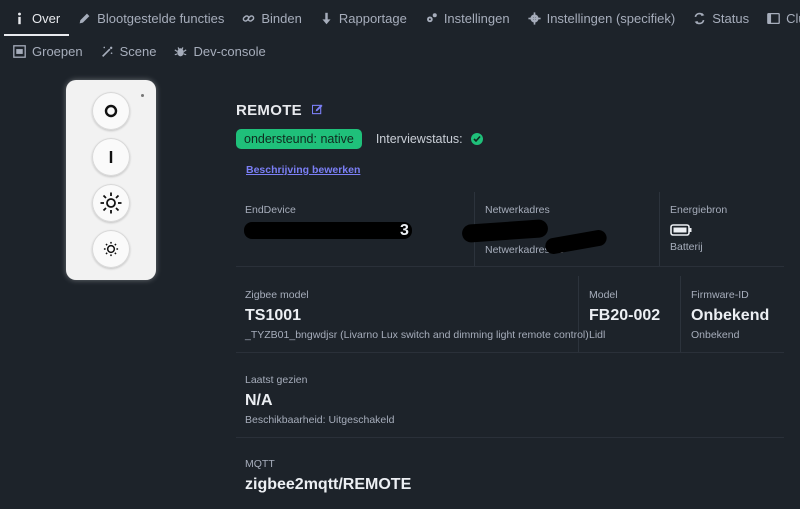 This screenshot has width=800, height=509. I want to click on tab-label: Rapportage, so click(372, 18).